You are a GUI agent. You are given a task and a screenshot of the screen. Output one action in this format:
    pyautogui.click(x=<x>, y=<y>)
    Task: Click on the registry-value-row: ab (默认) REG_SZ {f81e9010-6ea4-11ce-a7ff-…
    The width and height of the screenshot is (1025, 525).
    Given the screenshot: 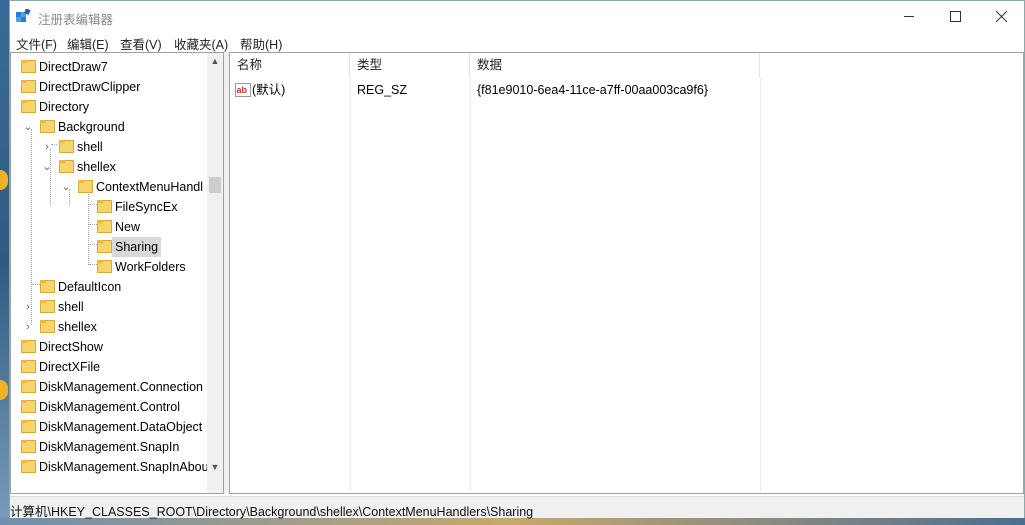 What is the action you would take?
    pyautogui.click(x=625, y=90)
    